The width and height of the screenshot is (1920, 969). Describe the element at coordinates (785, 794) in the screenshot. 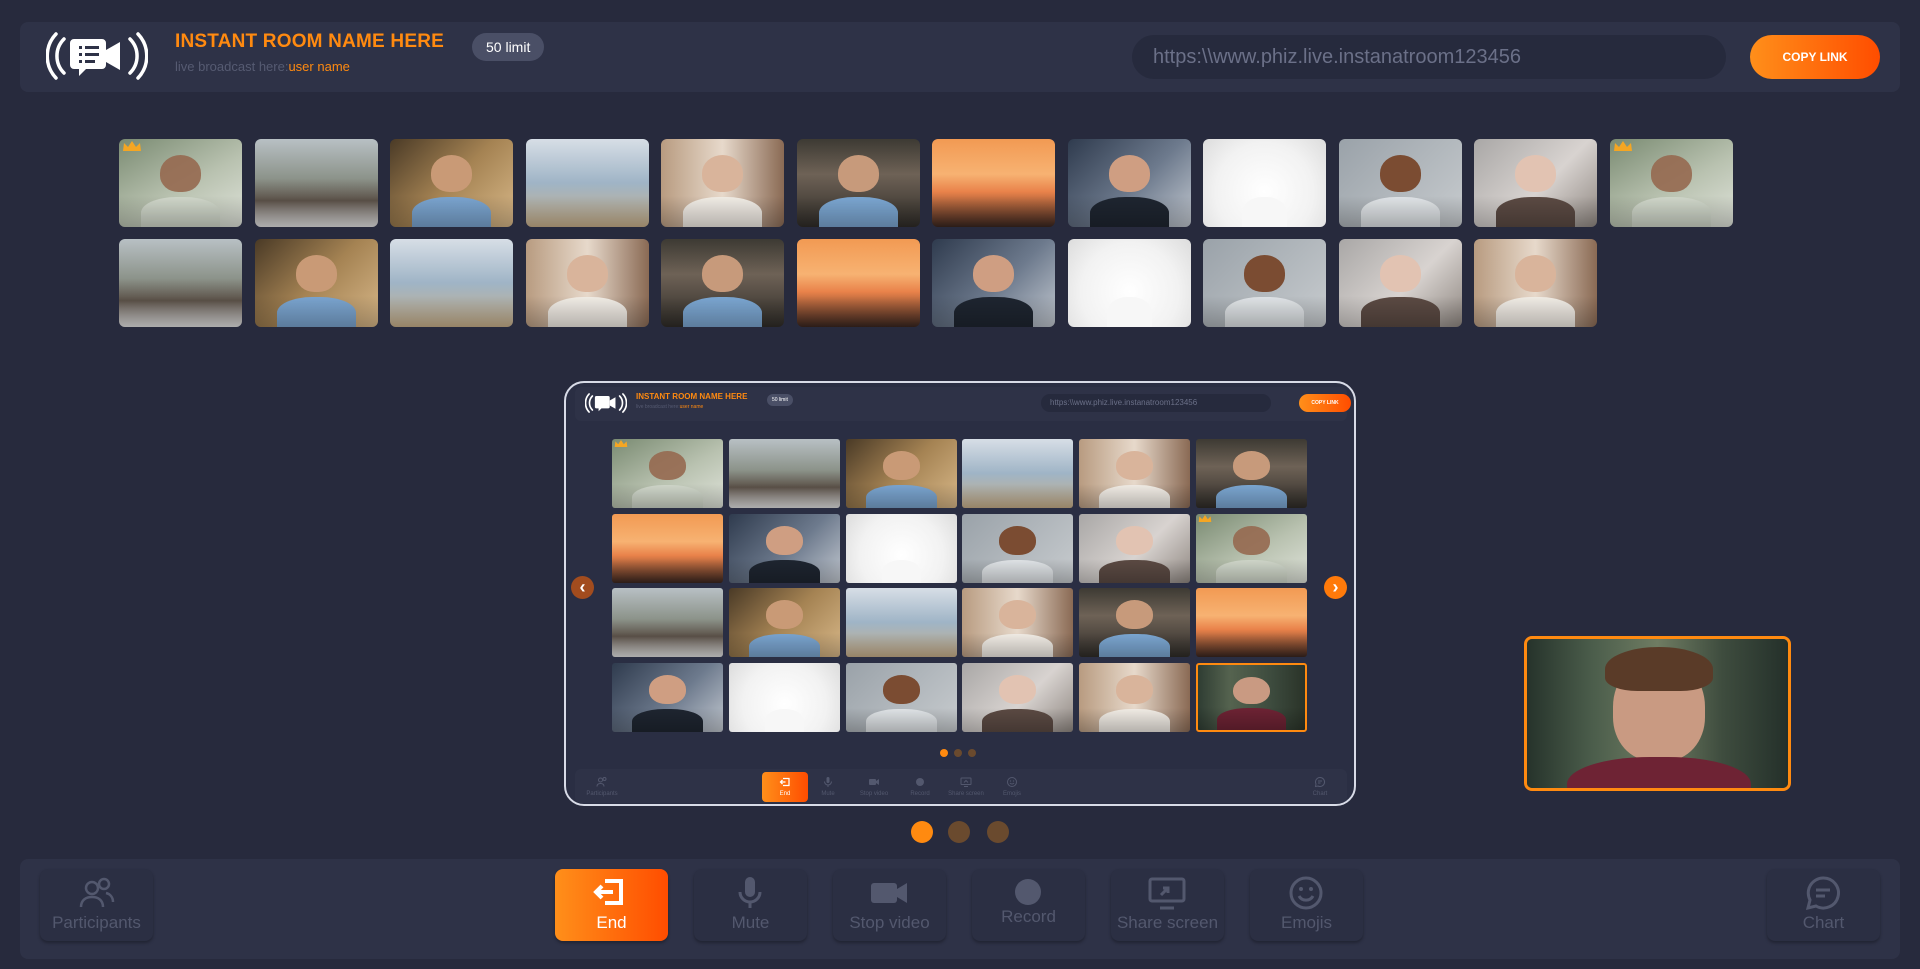

I see `mini-end-label: End` at that location.